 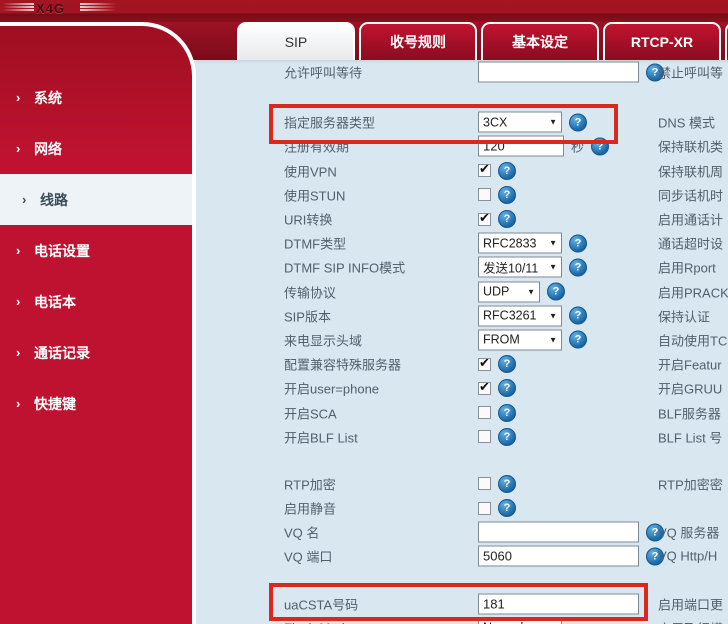 I want to click on row-transport: 传输协议 UDP ▼? 启用PRACK, so click(x=462, y=292).